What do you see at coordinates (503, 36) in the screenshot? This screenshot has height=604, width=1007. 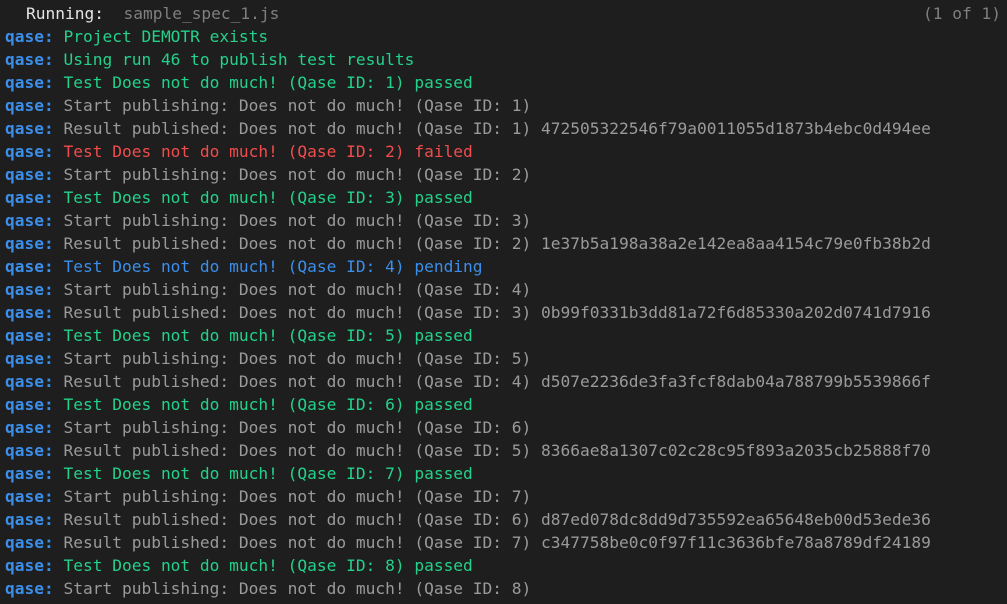 I see `log-line: qase: Project DEMOTR exists` at bounding box center [503, 36].